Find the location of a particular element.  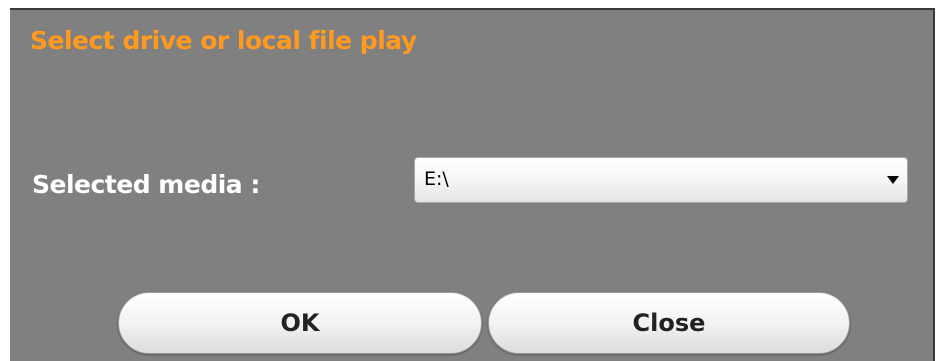

close-button: Close is located at coordinates (669, 323).